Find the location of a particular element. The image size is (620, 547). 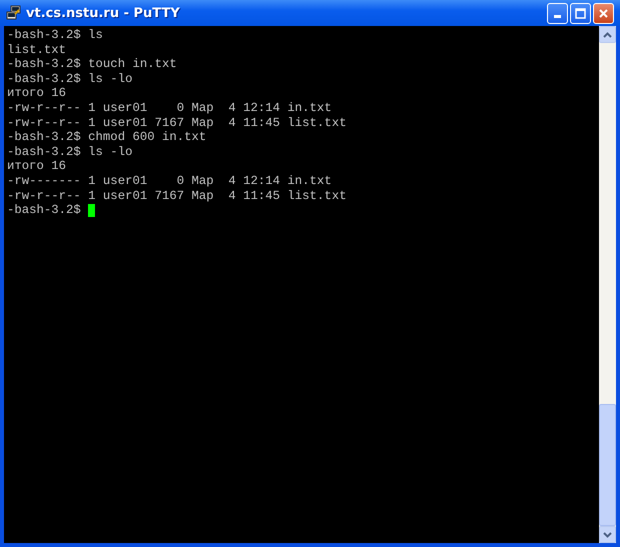

scroll-down-button is located at coordinates (607, 534).